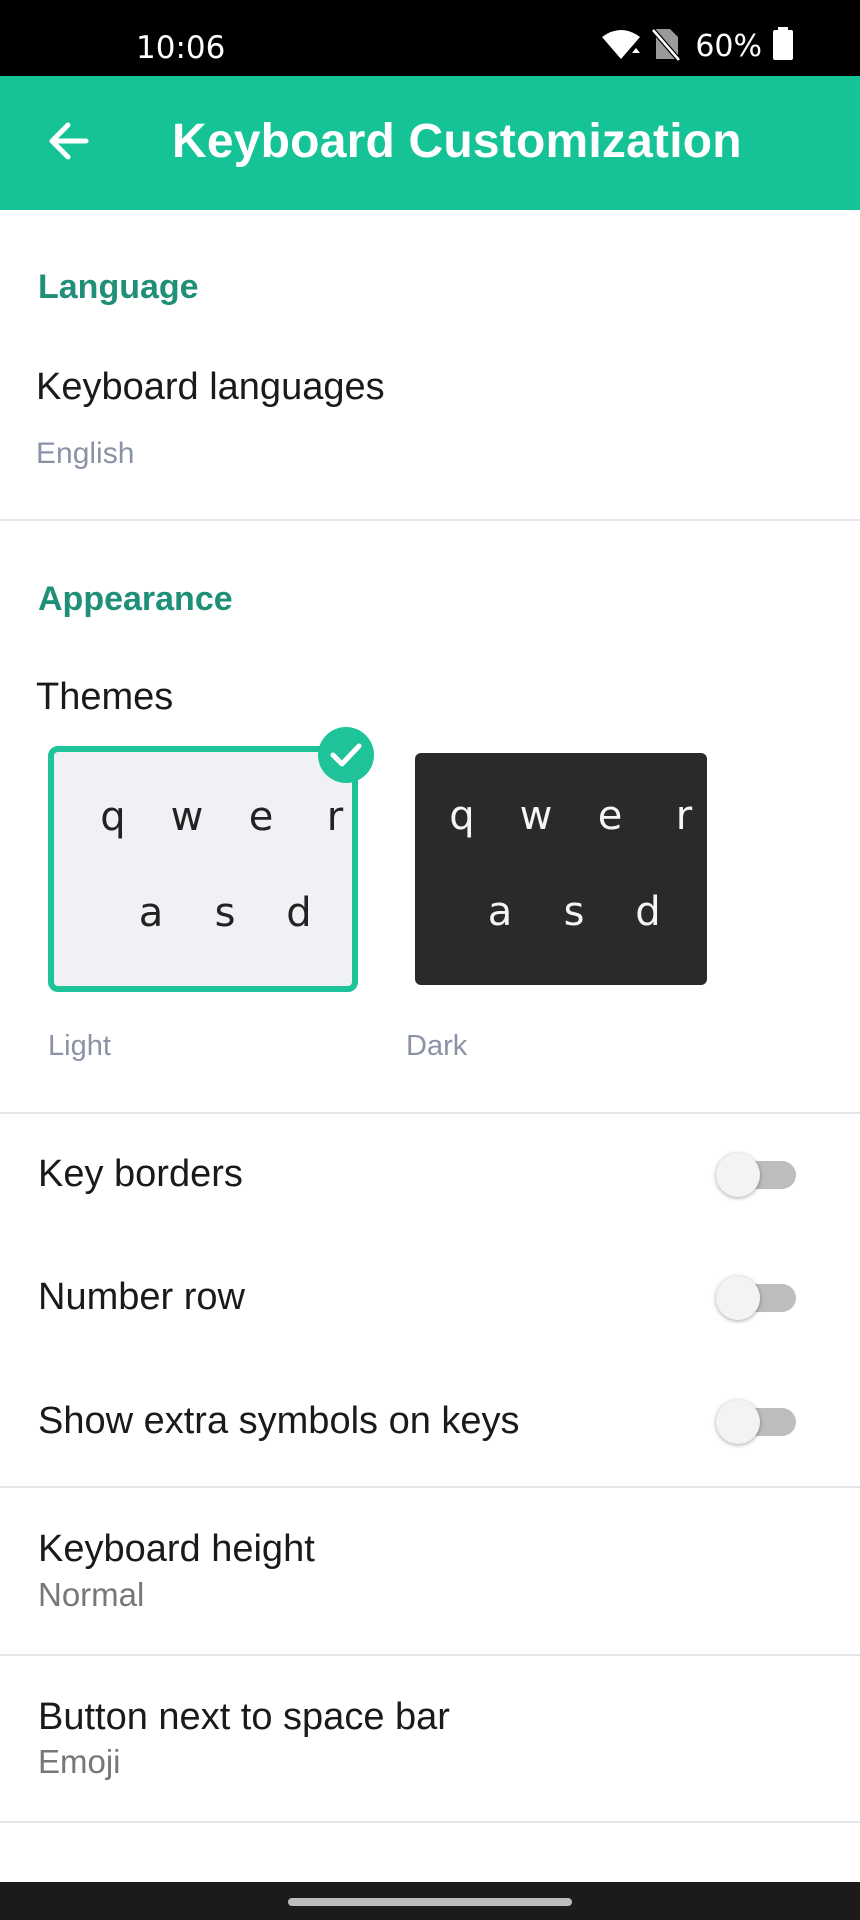  I want to click on extra-symbols-label: Show extra symbols on keys, so click(279, 1421).